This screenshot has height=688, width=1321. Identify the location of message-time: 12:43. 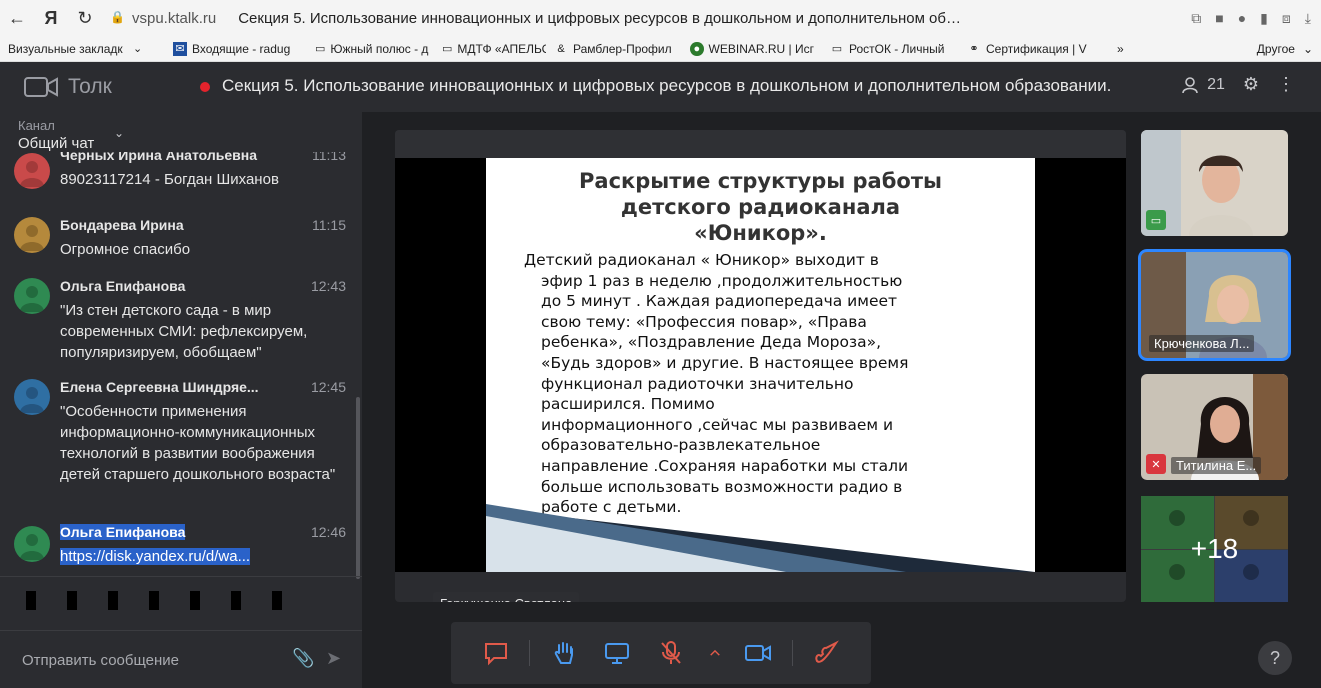
(328, 286).